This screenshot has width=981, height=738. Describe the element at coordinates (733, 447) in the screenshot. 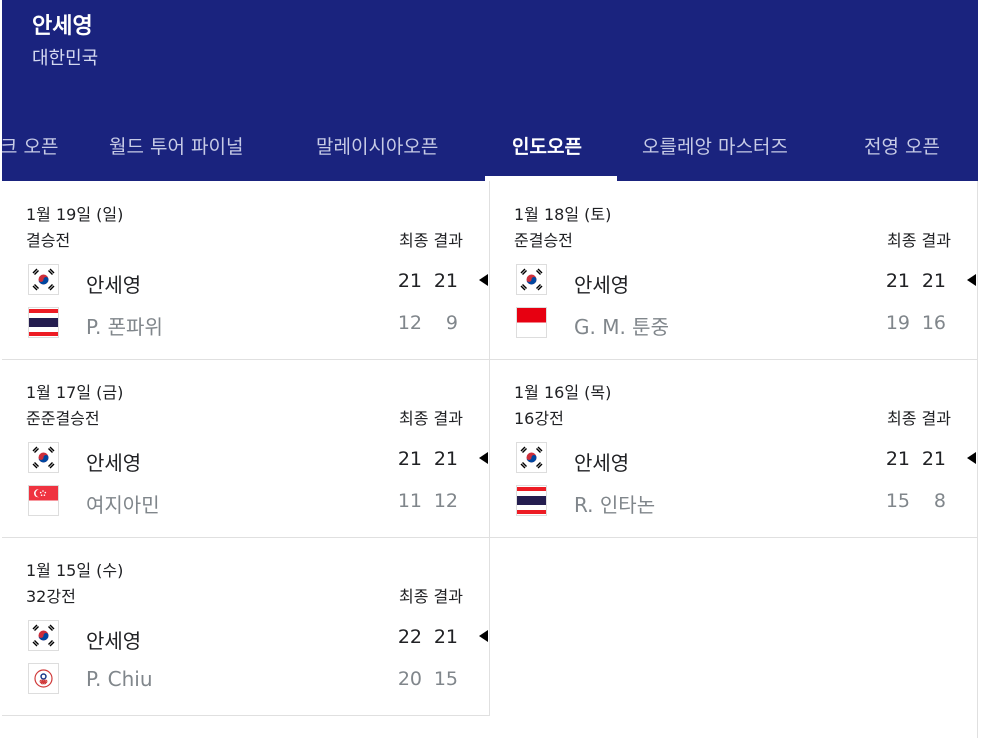

I see `match-card: 1월 16일 (목) 16강전 최종 결과안세영 21 21 R. 인타논 15 8` at that location.